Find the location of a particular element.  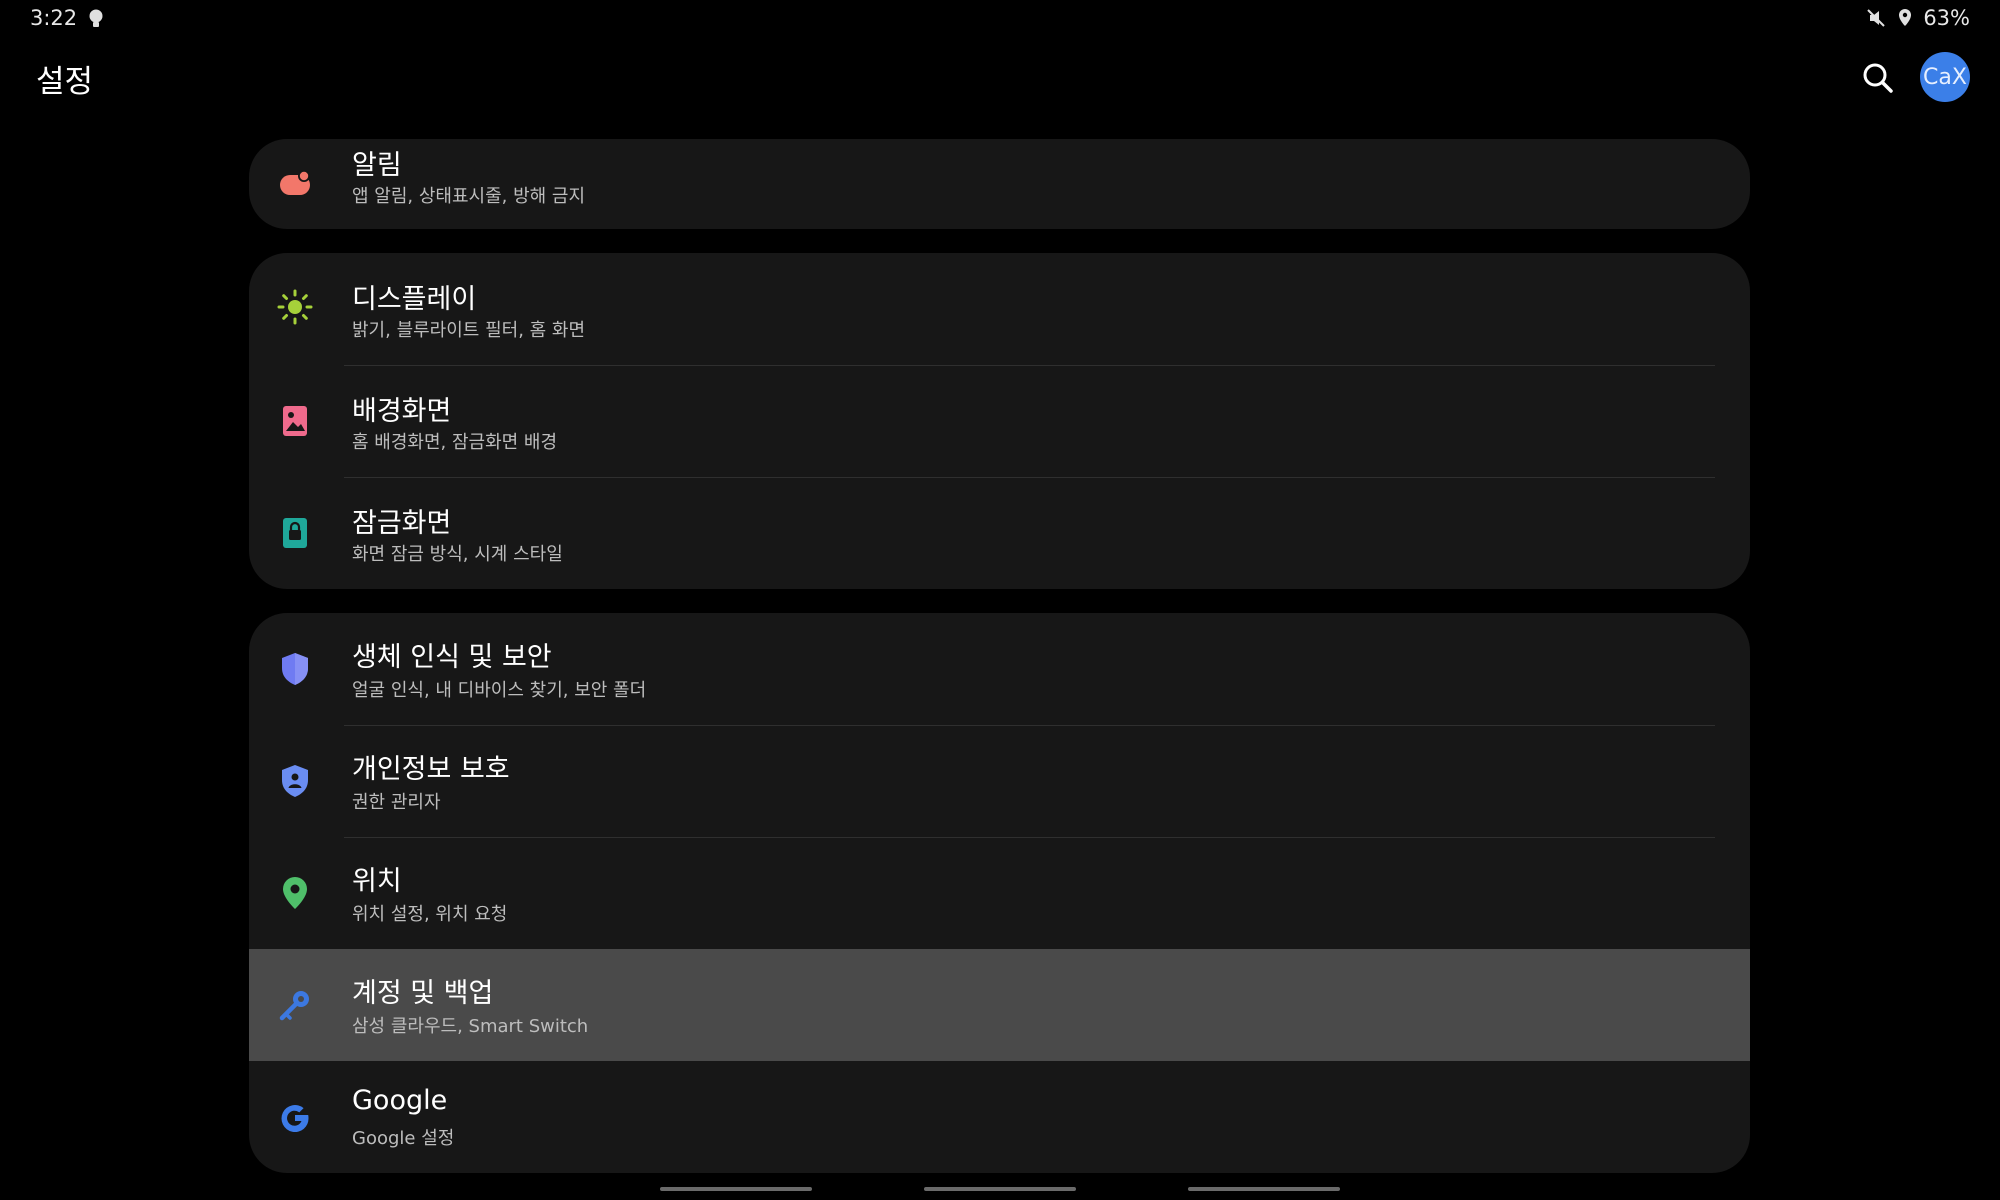

status-bar: 3:22 63% is located at coordinates (1000, 19).